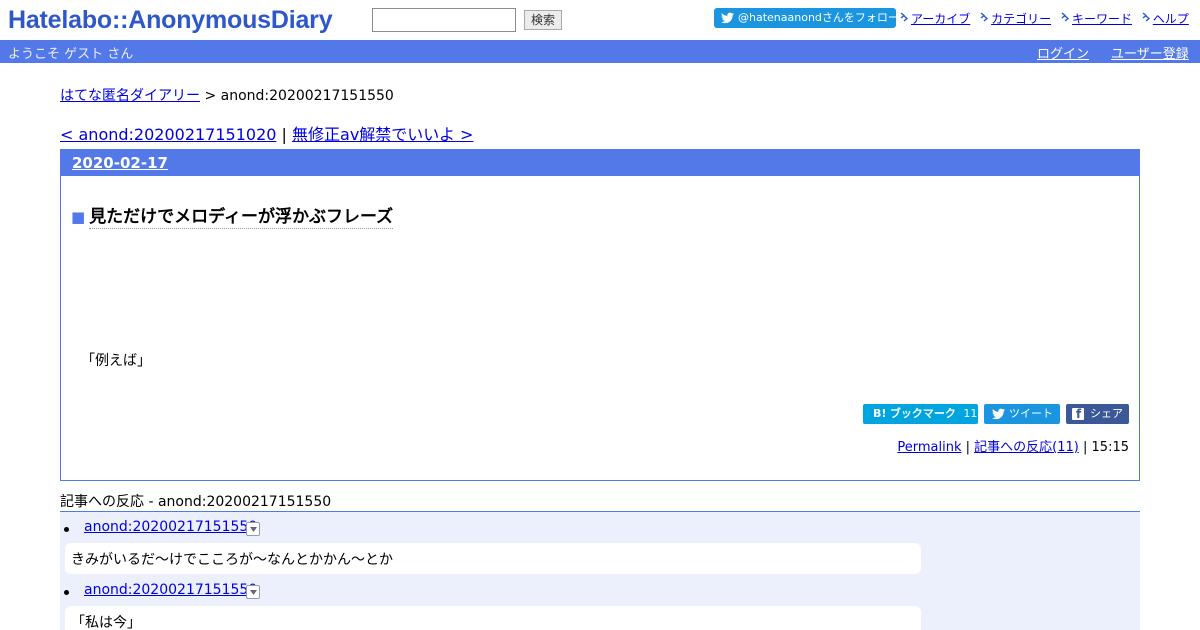 This screenshot has height=630, width=1200. What do you see at coordinates (543, 20) in the screenshot?
I see `search-button: 検索` at bounding box center [543, 20].